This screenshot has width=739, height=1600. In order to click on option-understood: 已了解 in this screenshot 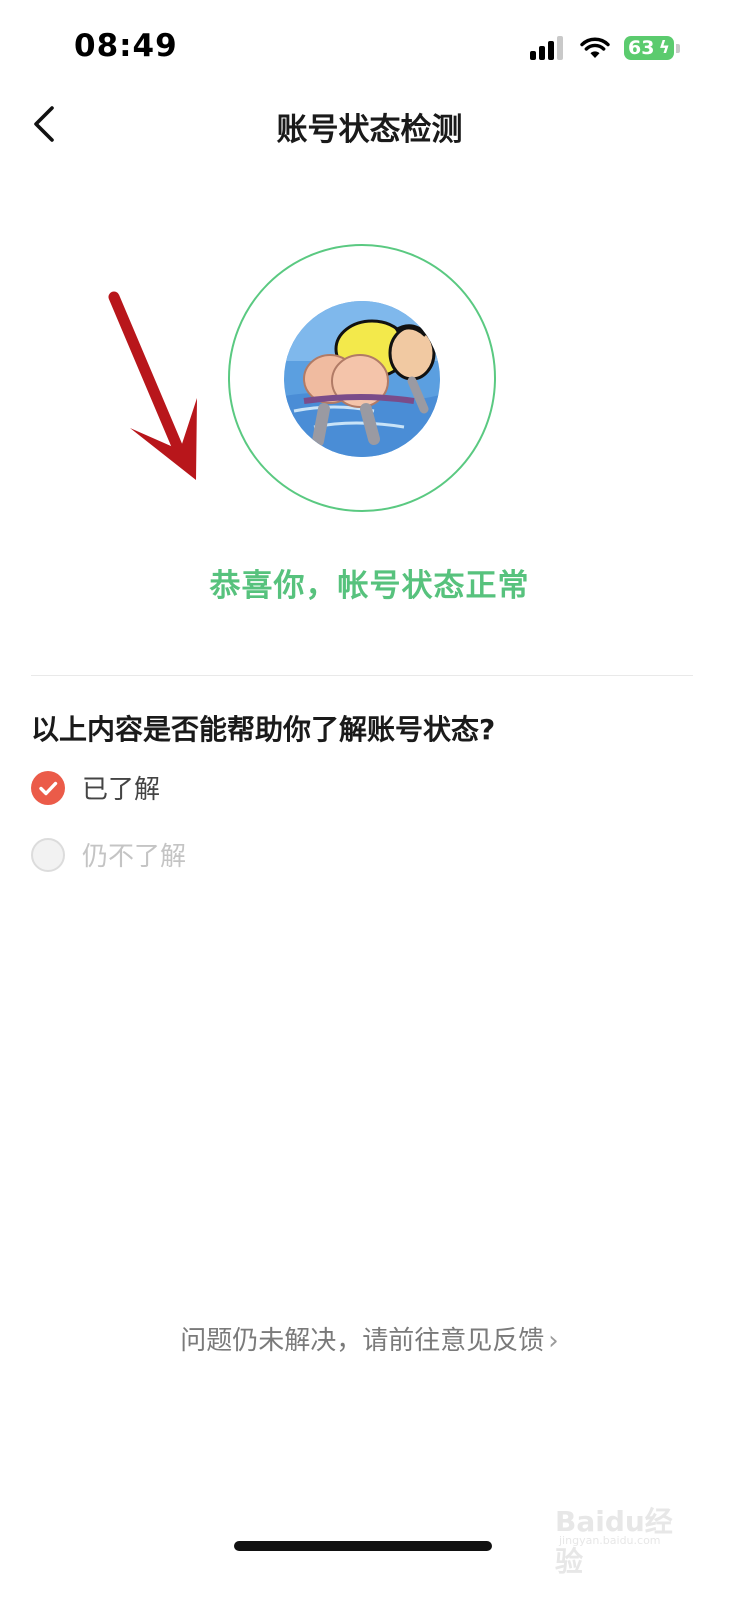, I will do `click(116, 789)`.